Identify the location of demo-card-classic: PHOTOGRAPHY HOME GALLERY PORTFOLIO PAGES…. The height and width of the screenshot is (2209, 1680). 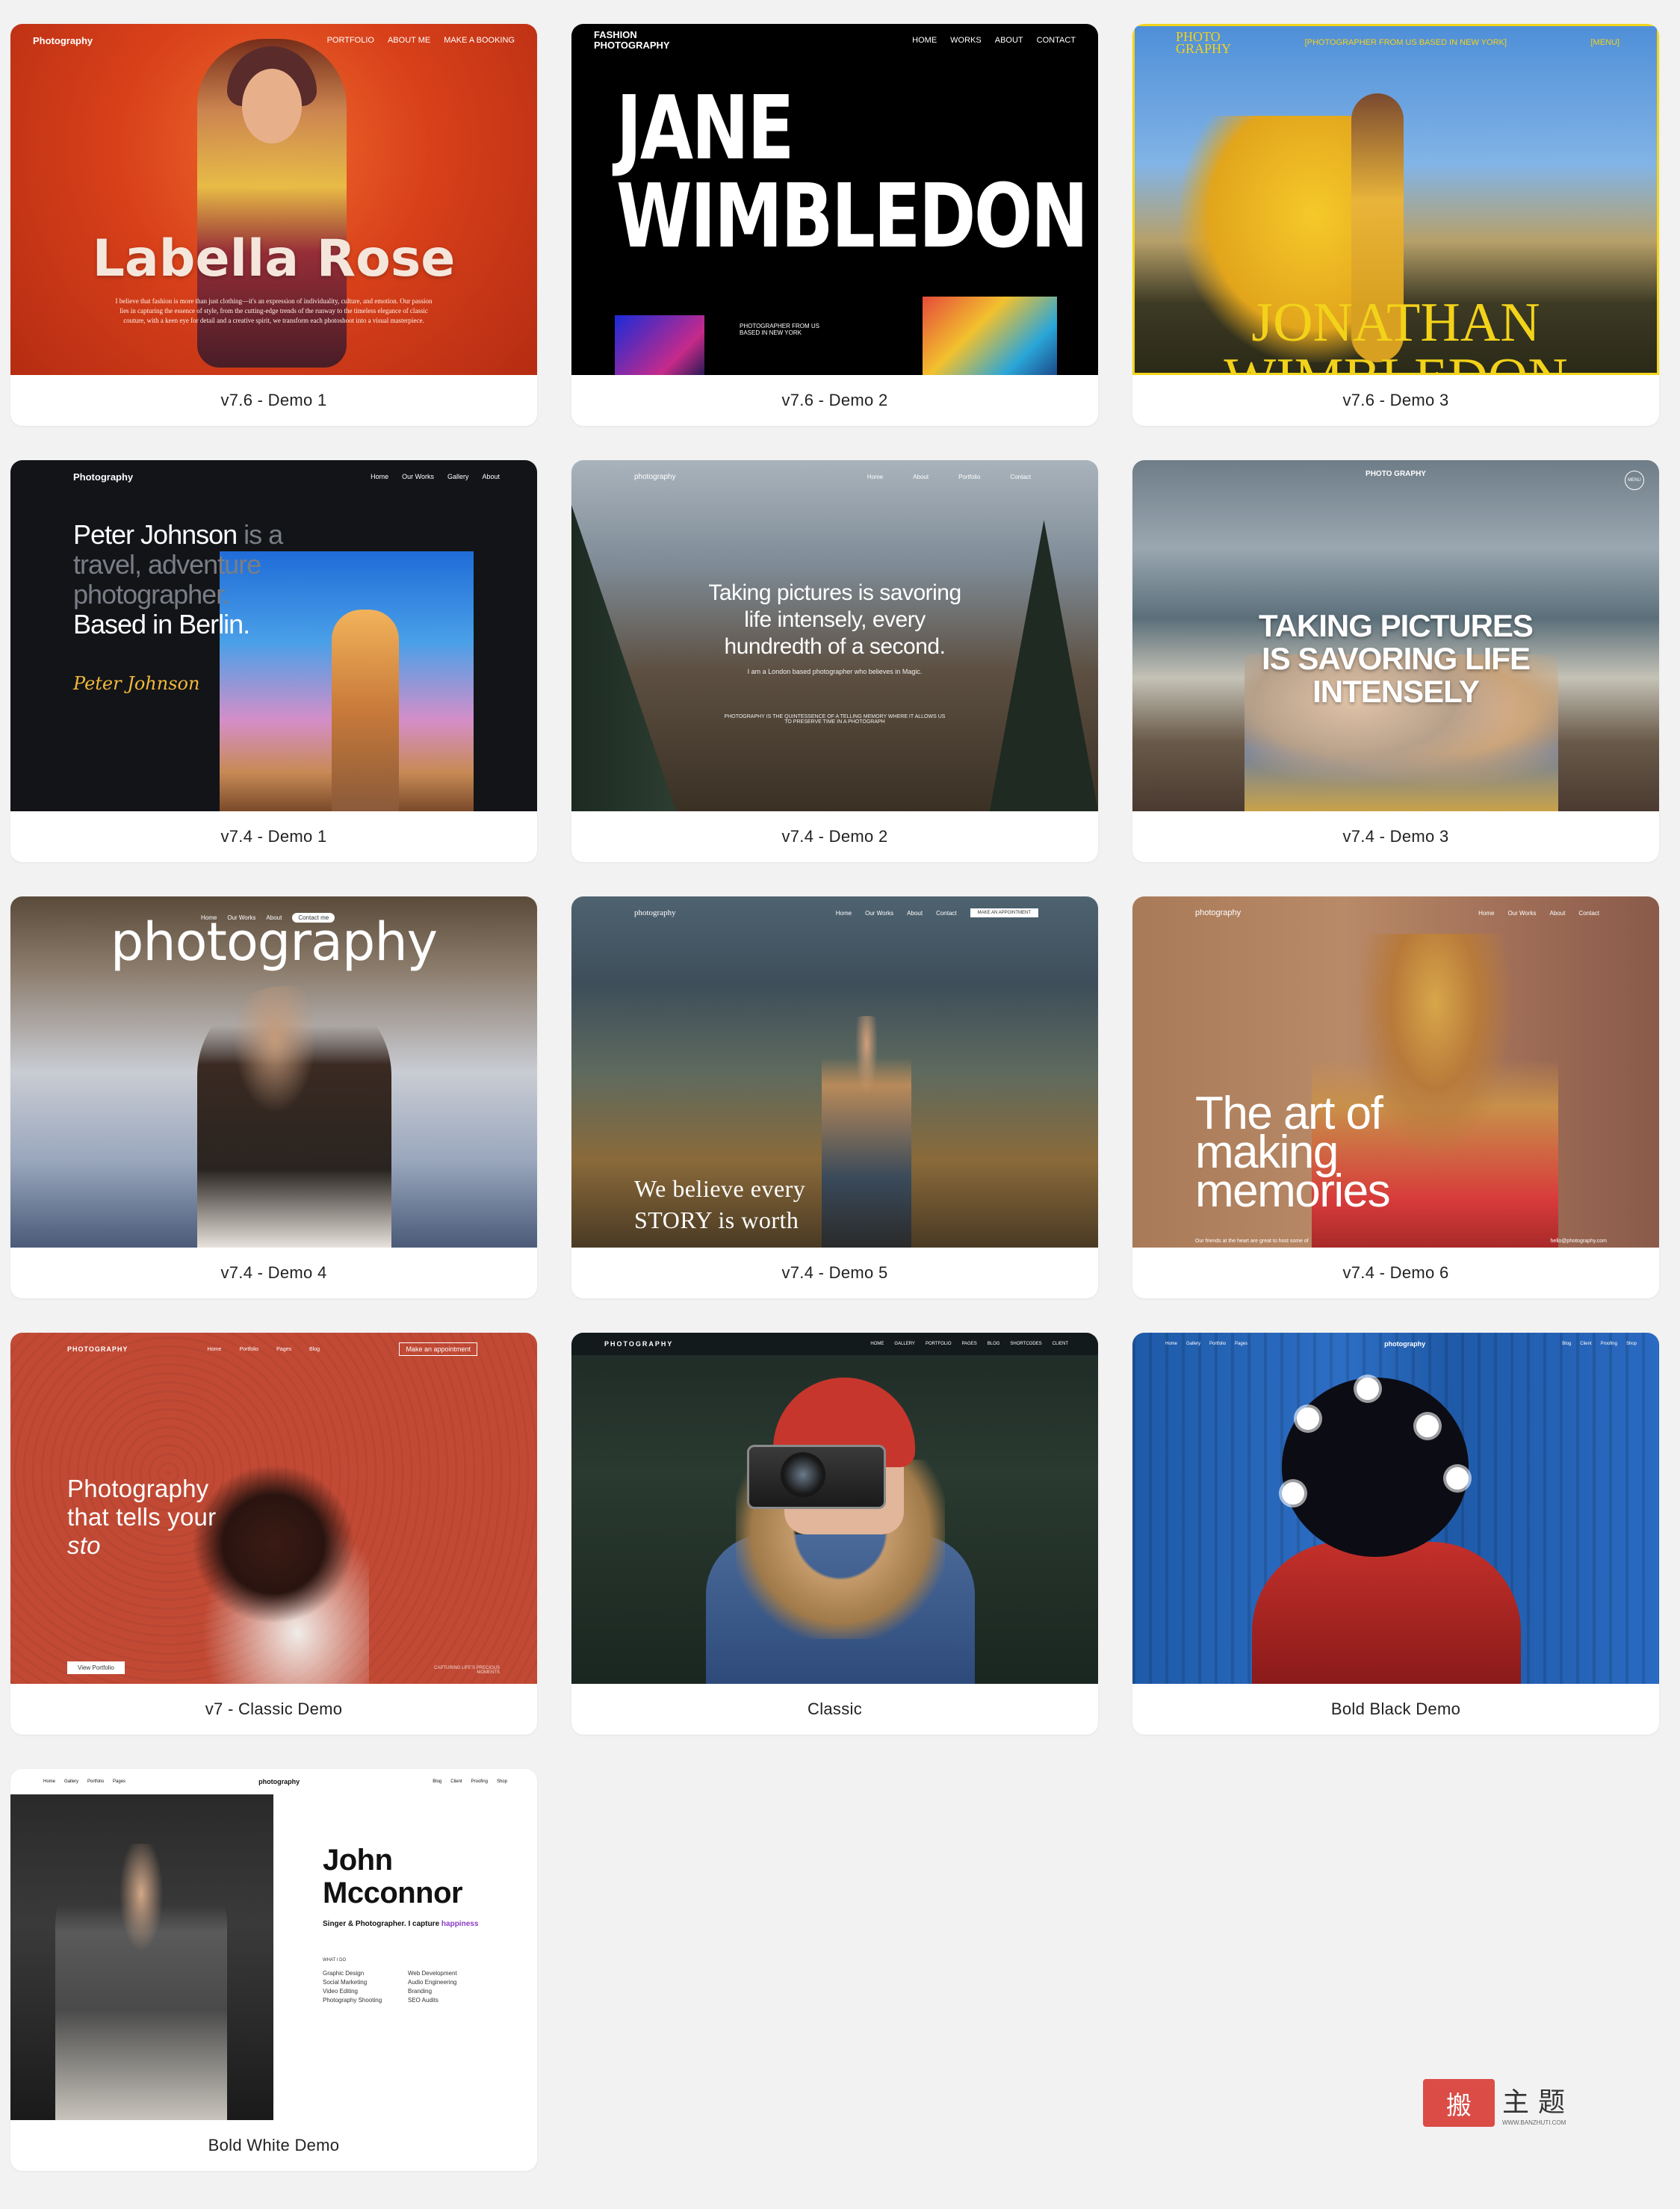
(834, 1534).